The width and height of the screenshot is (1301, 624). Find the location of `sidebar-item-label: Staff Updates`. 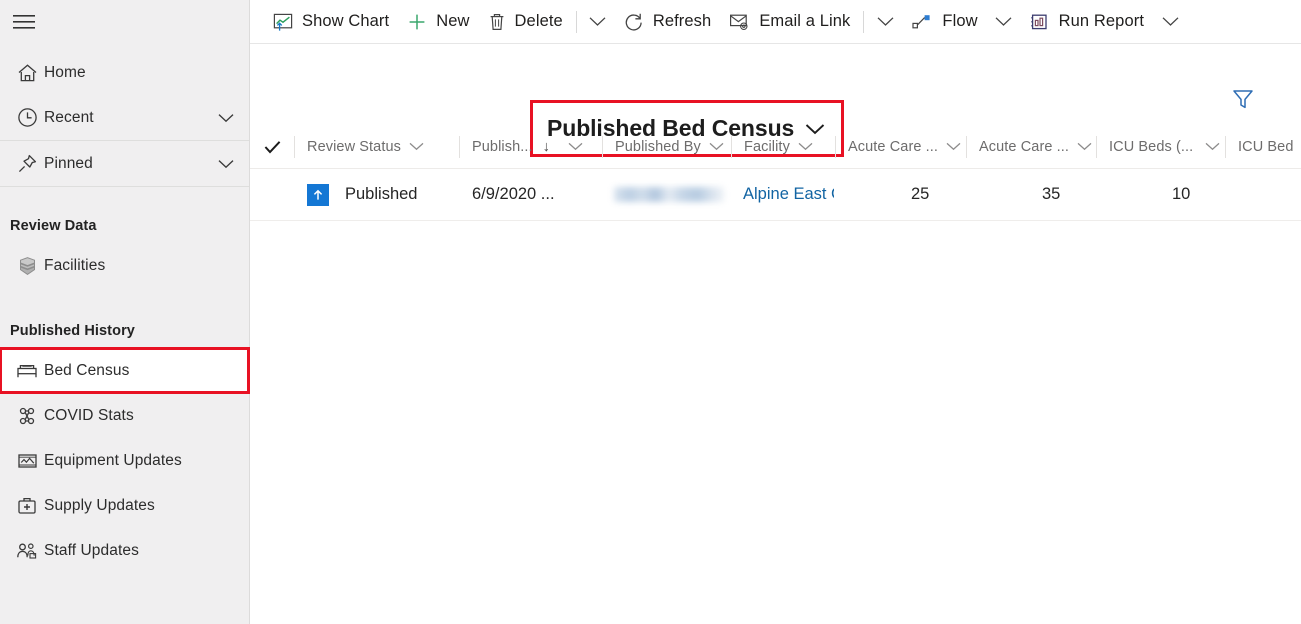

sidebar-item-label: Staff Updates is located at coordinates (91, 550).